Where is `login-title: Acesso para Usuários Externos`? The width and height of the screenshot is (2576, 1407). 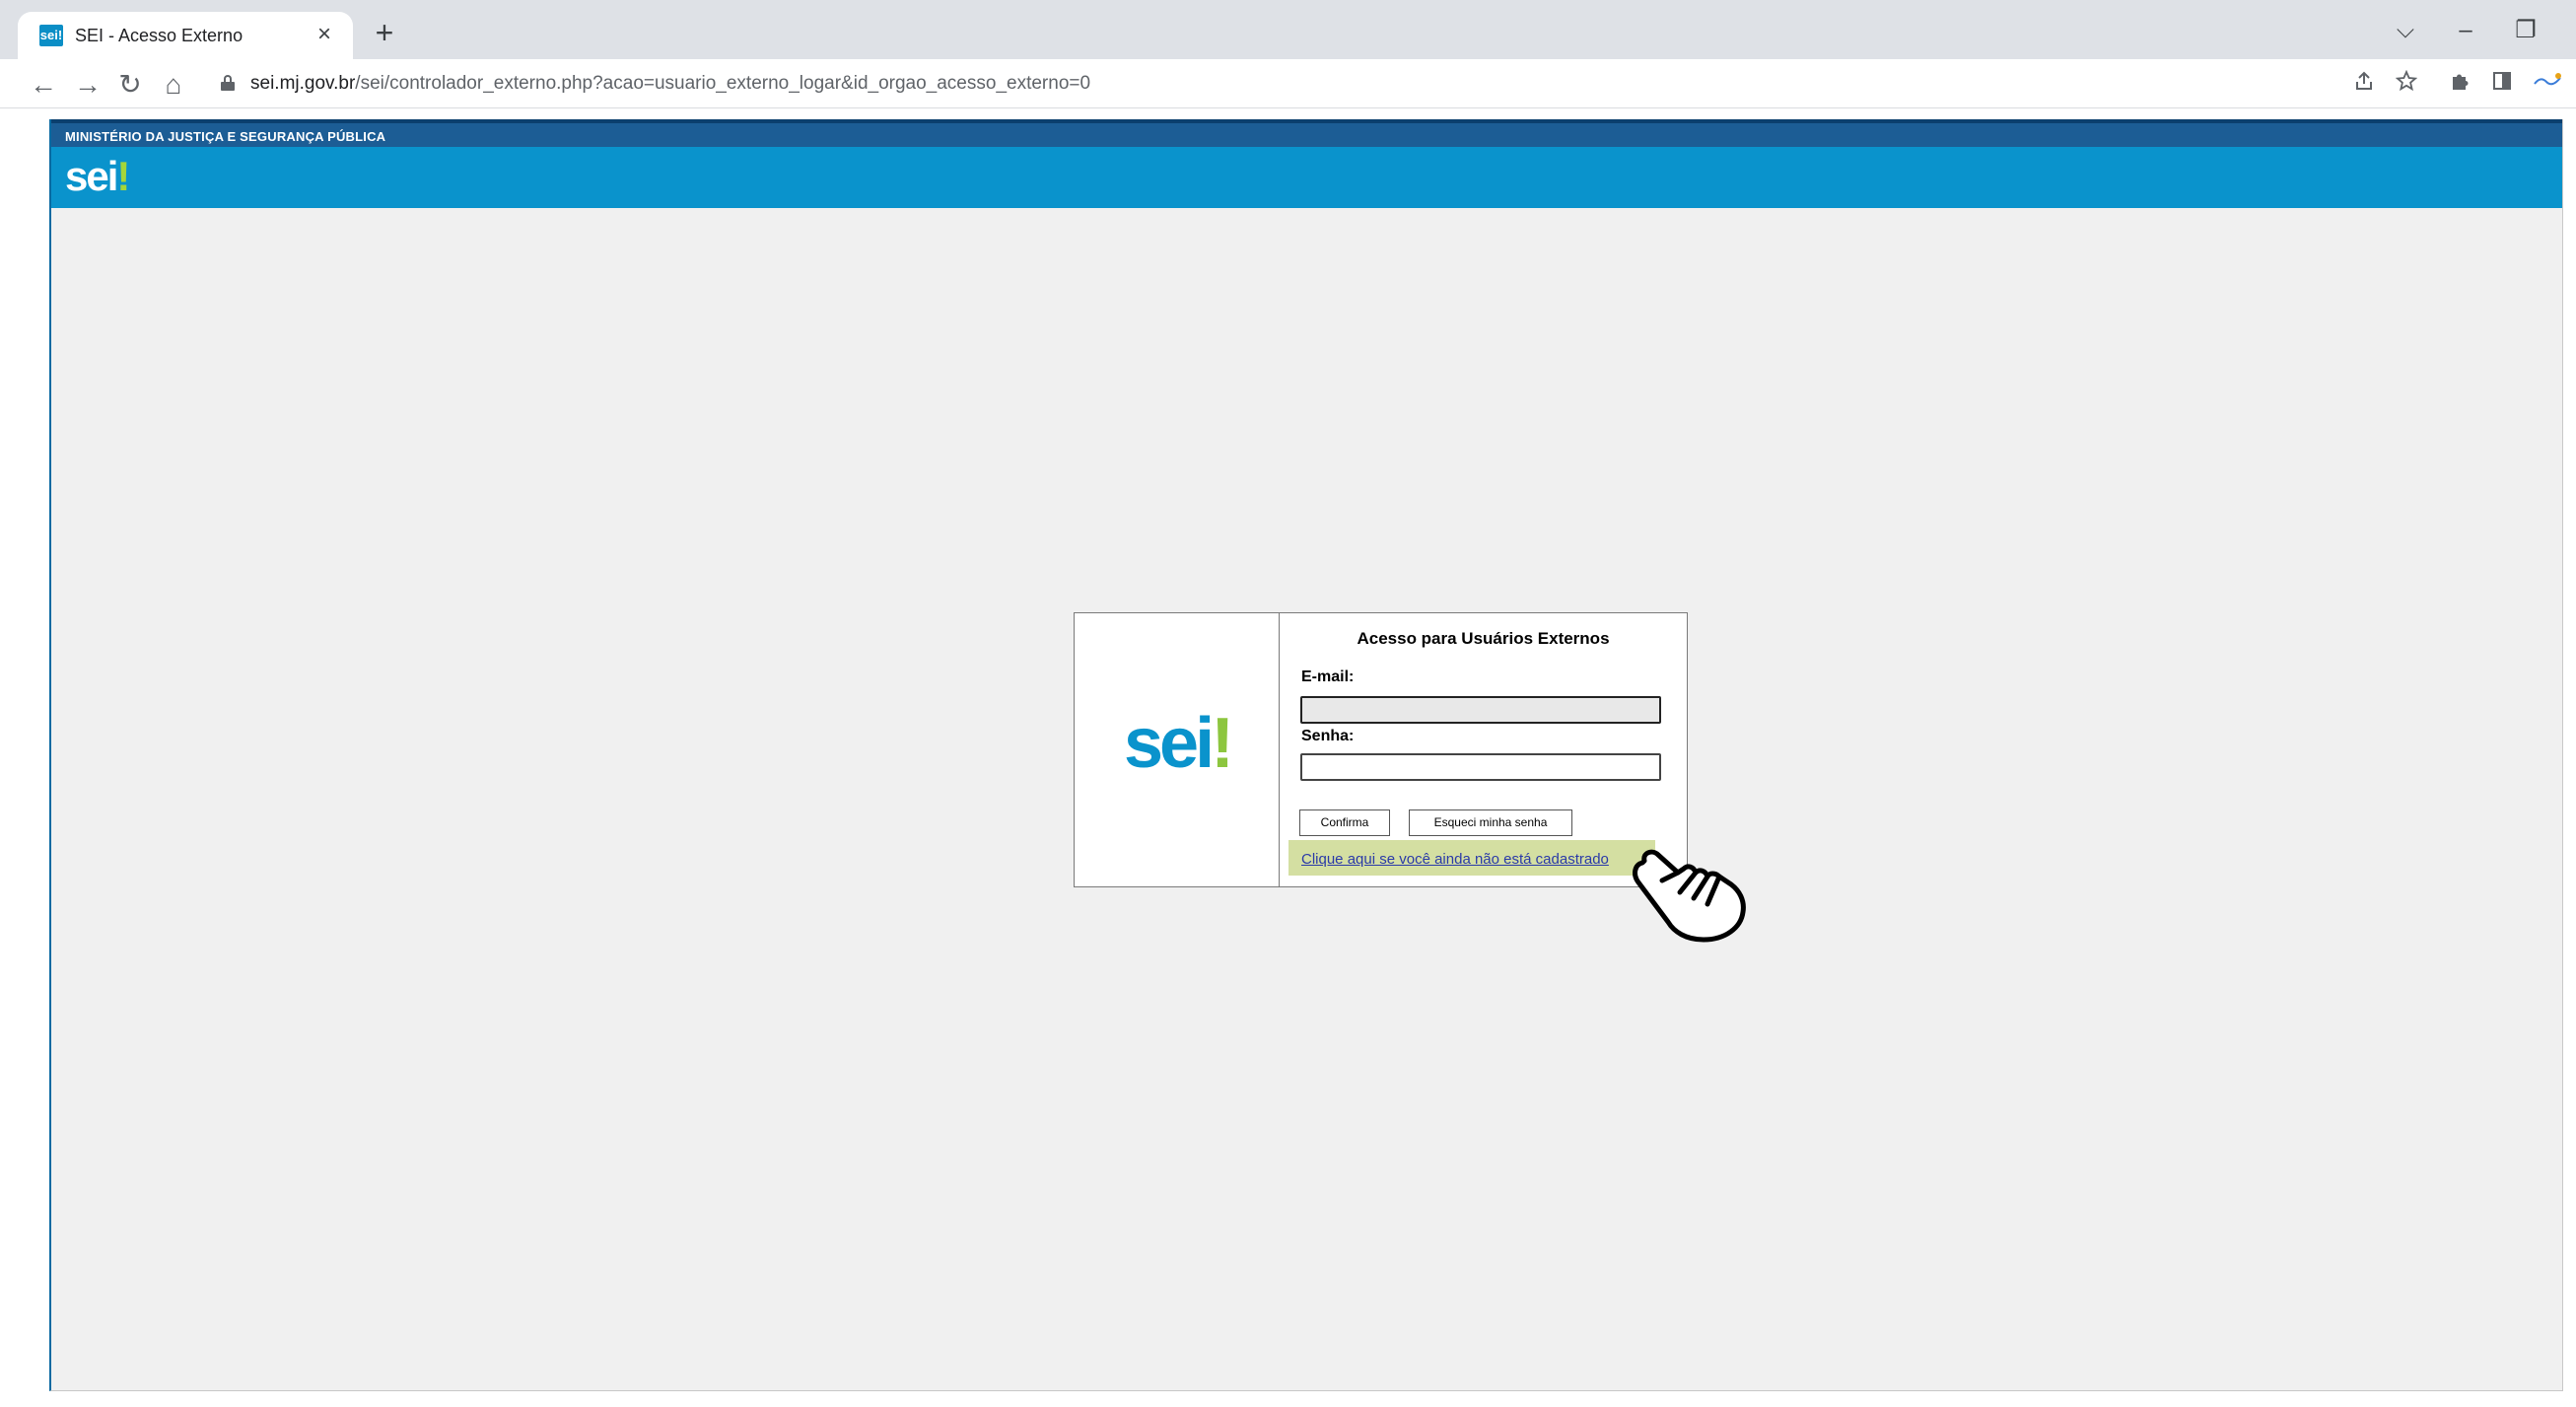
login-title: Acesso para Usuários Externos is located at coordinates (1483, 639).